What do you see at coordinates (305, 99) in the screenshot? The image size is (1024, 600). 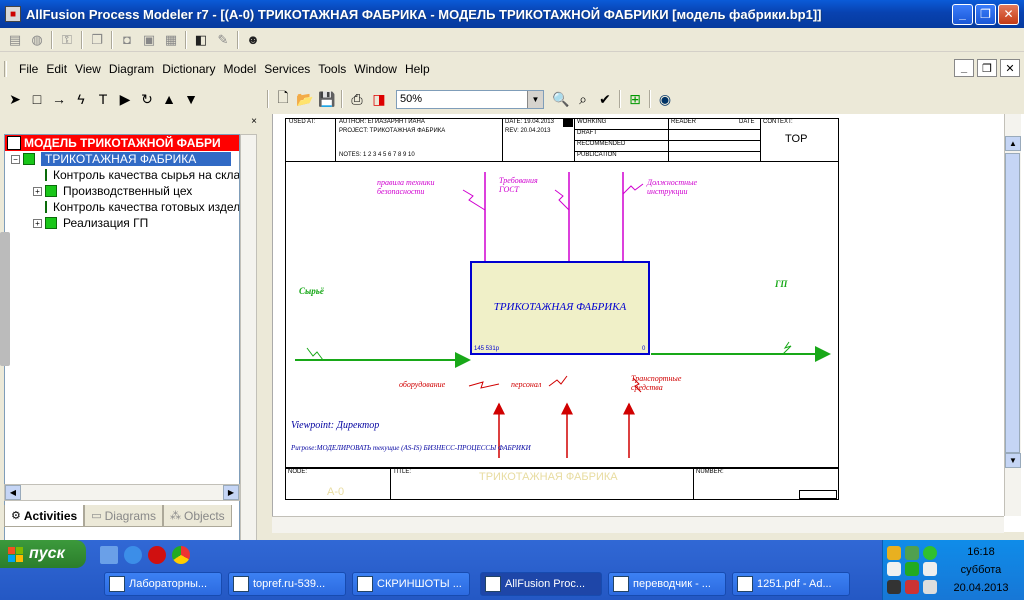 I see `open-icon: 📂` at bounding box center [305, 99].